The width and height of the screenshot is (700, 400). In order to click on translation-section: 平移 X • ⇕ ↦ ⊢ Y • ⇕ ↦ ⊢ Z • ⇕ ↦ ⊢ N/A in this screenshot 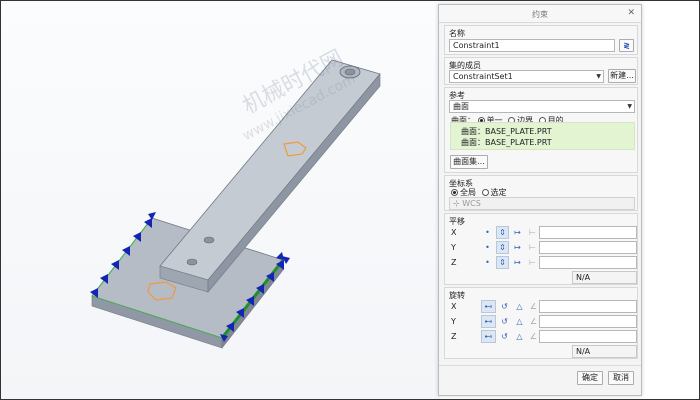, I will do `click(541, 249)`.